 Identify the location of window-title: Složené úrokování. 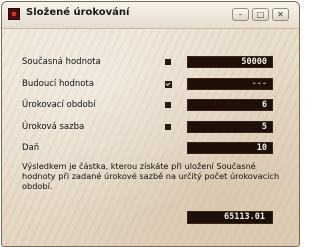
(78, 12).